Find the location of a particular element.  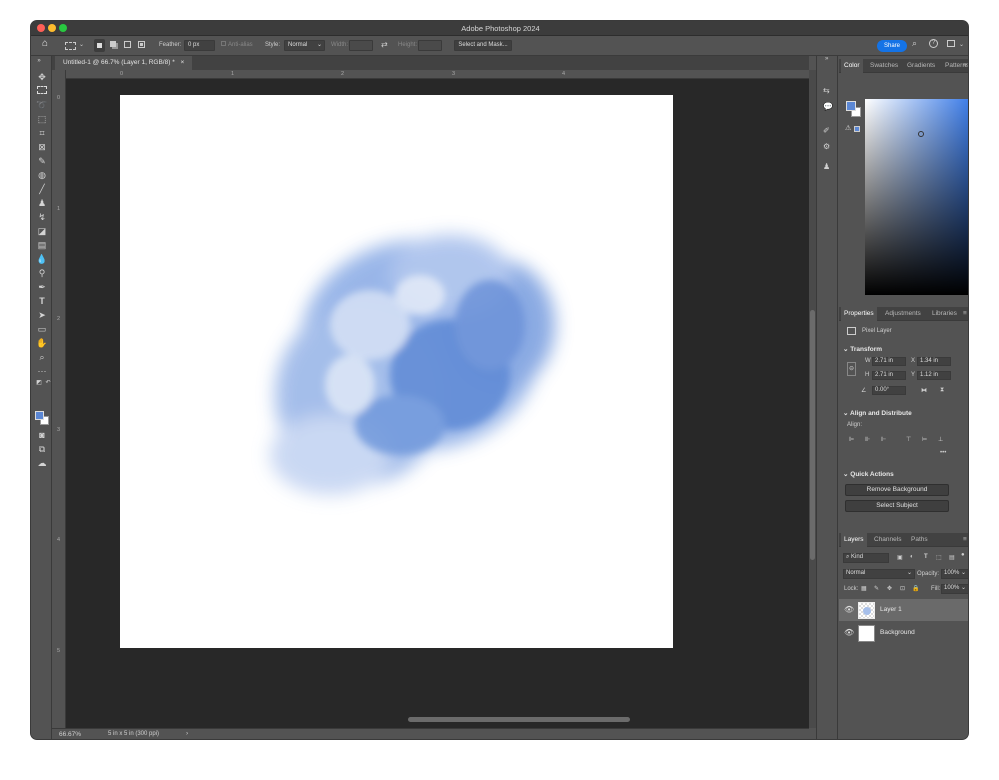

lock-image-icon: ✎ is located at coordinates (876, 588).